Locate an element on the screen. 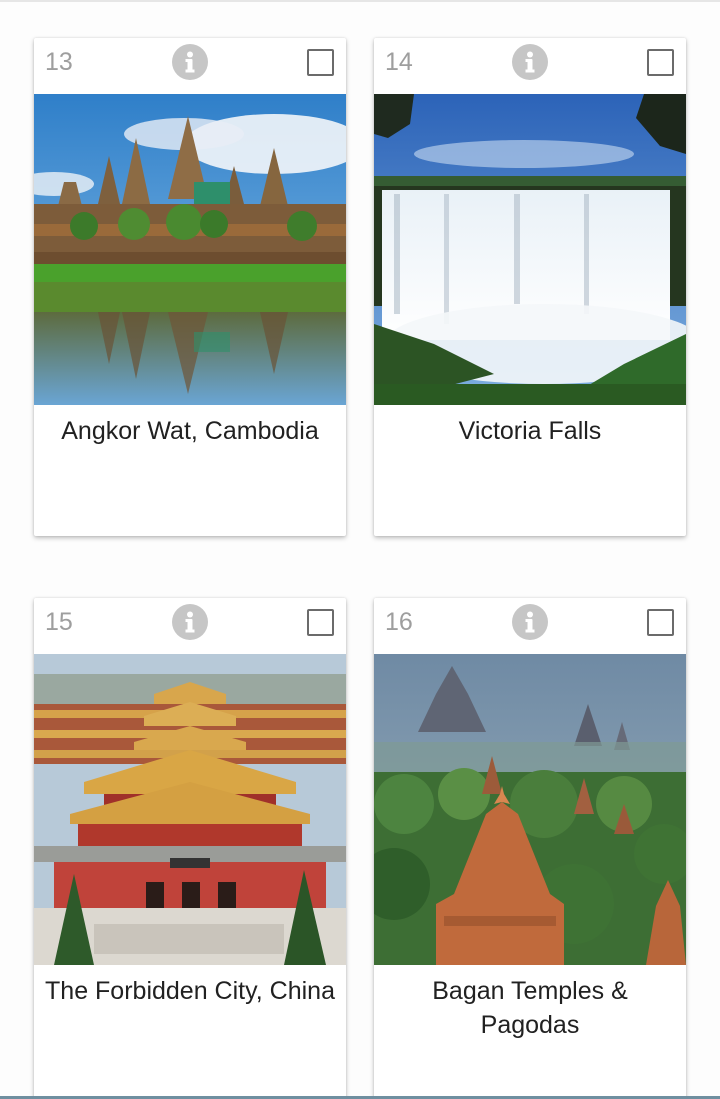 The width and height of the screenshot is (720, 1099). card-title: Victoria Falls is located at coordinates (530, 431).